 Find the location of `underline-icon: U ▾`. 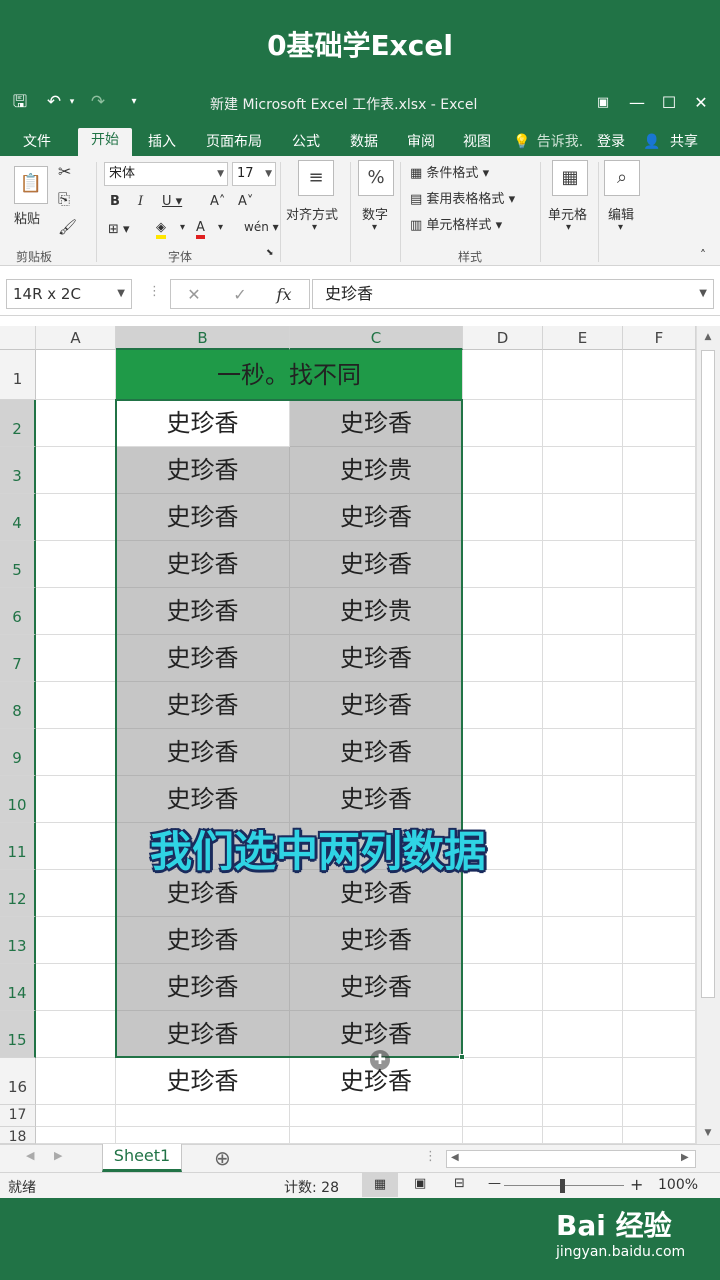

underline-icon: U ▾ is located at coordinates (172, 201).